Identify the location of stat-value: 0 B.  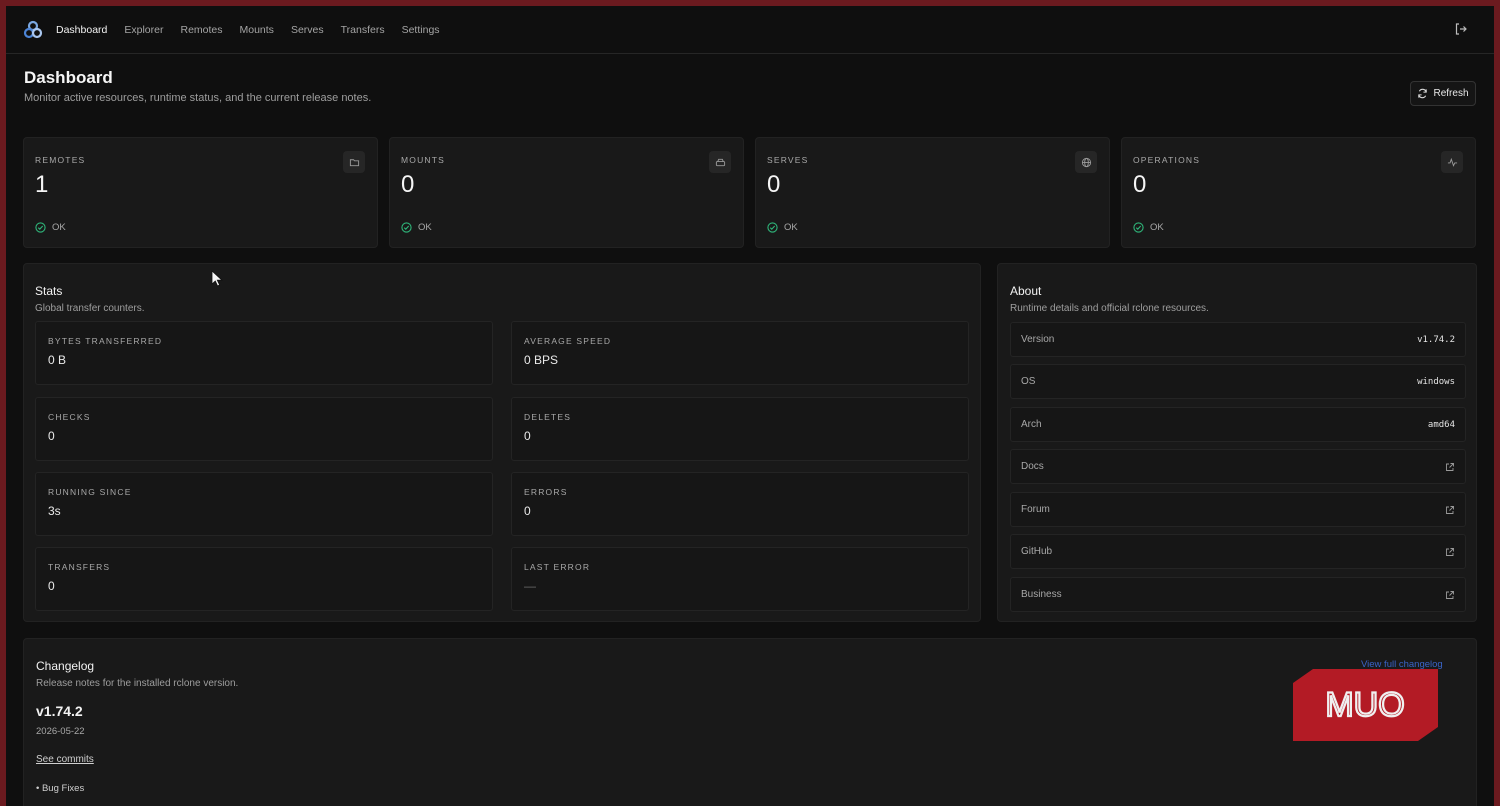
(57, 360).